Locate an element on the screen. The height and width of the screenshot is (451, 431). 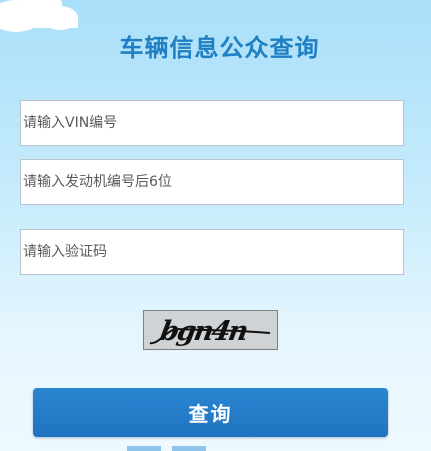
captcha-input is located at coordinates (212, 252).